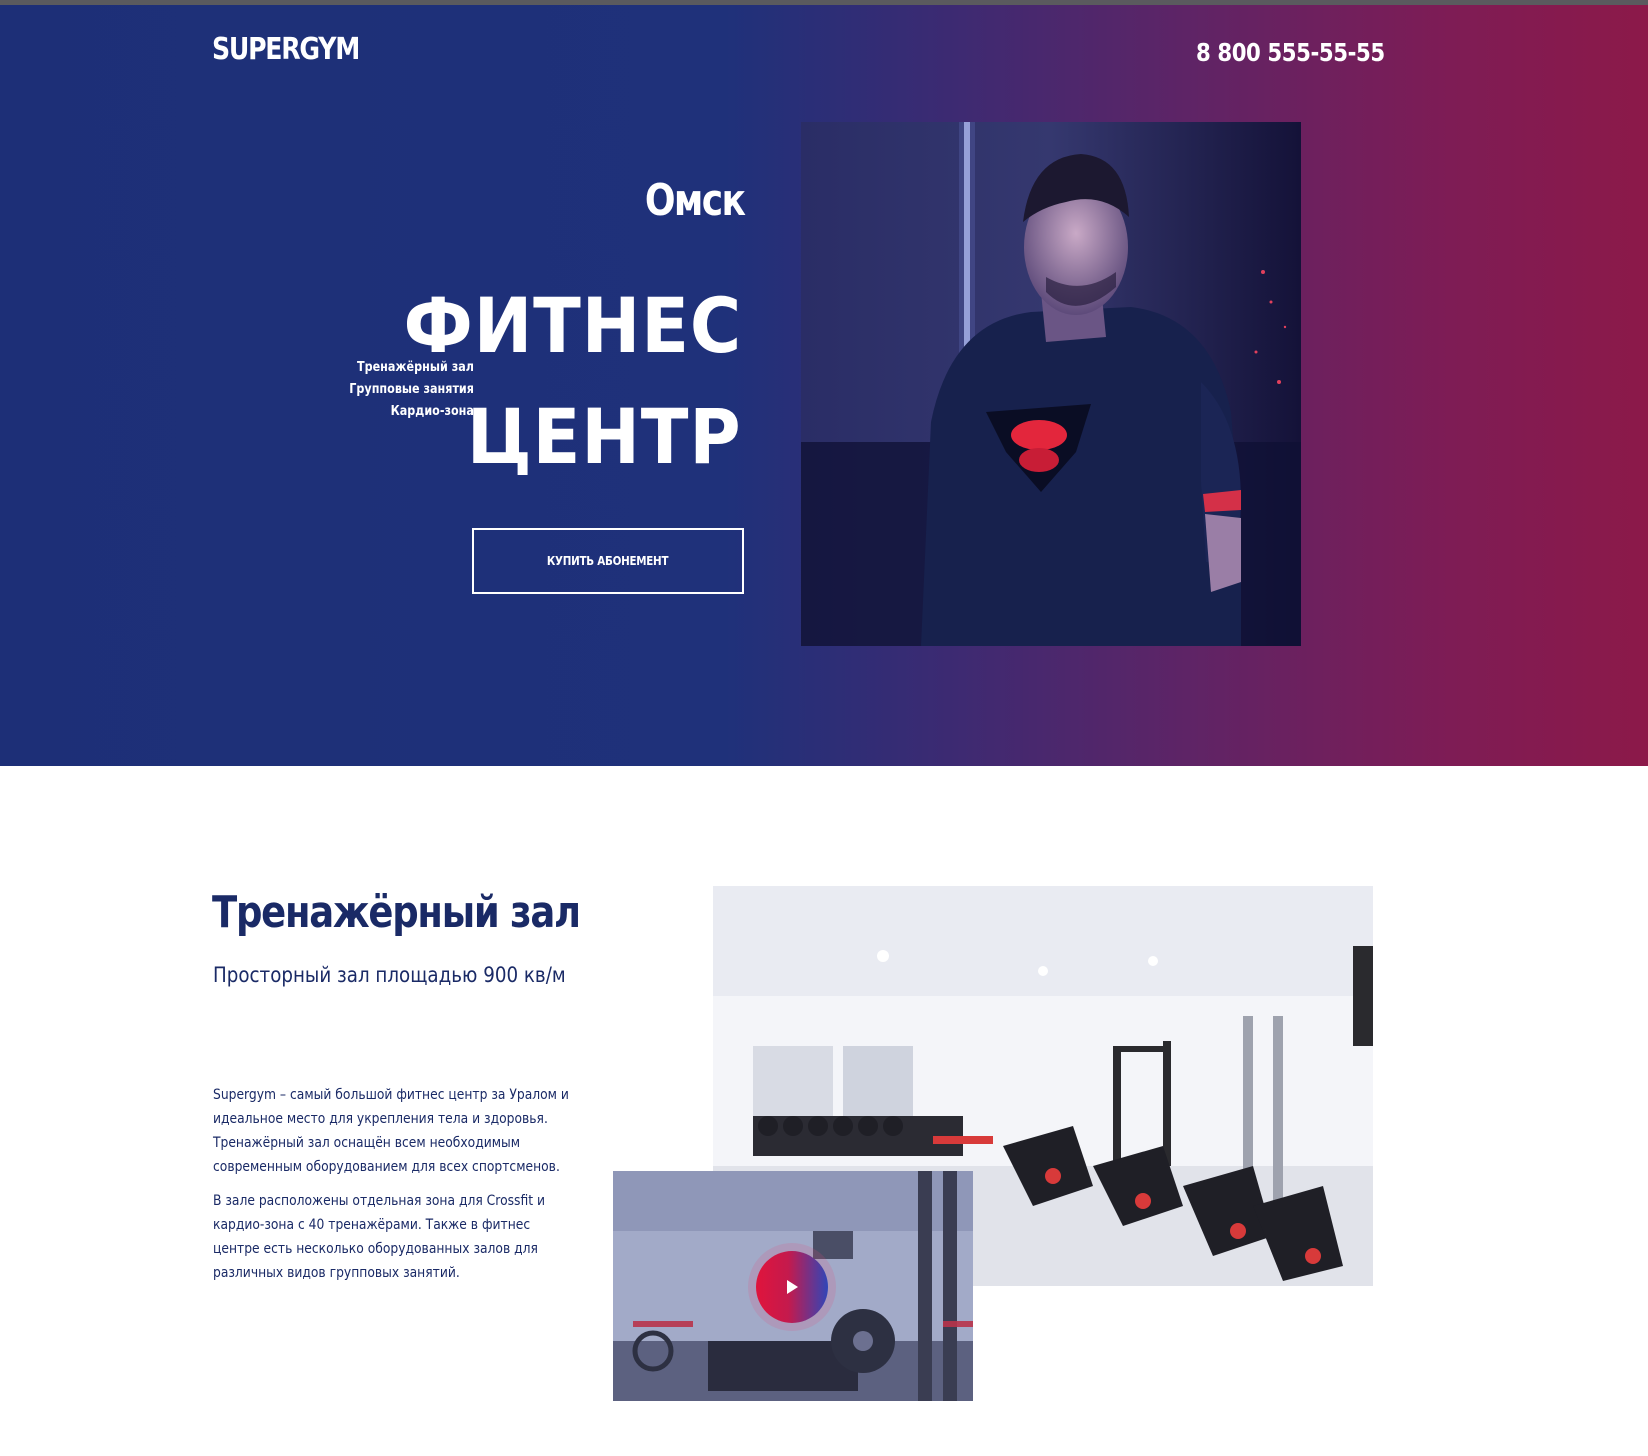  I want to click on video-thumbnail, so click(793, 1286).